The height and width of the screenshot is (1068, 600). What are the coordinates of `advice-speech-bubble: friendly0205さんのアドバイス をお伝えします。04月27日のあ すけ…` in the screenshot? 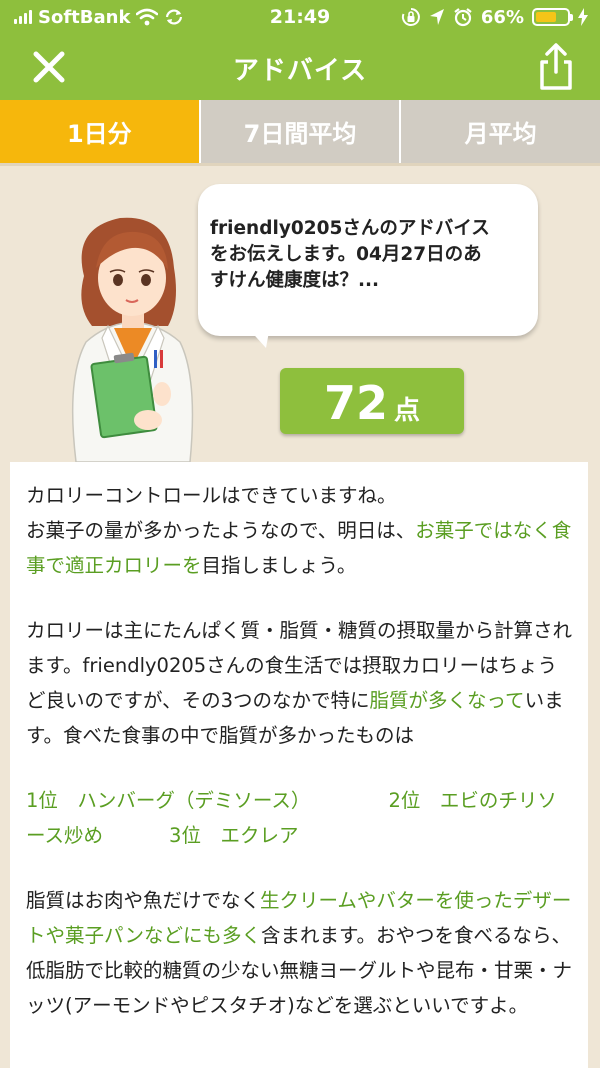 It's located at (368, 260).